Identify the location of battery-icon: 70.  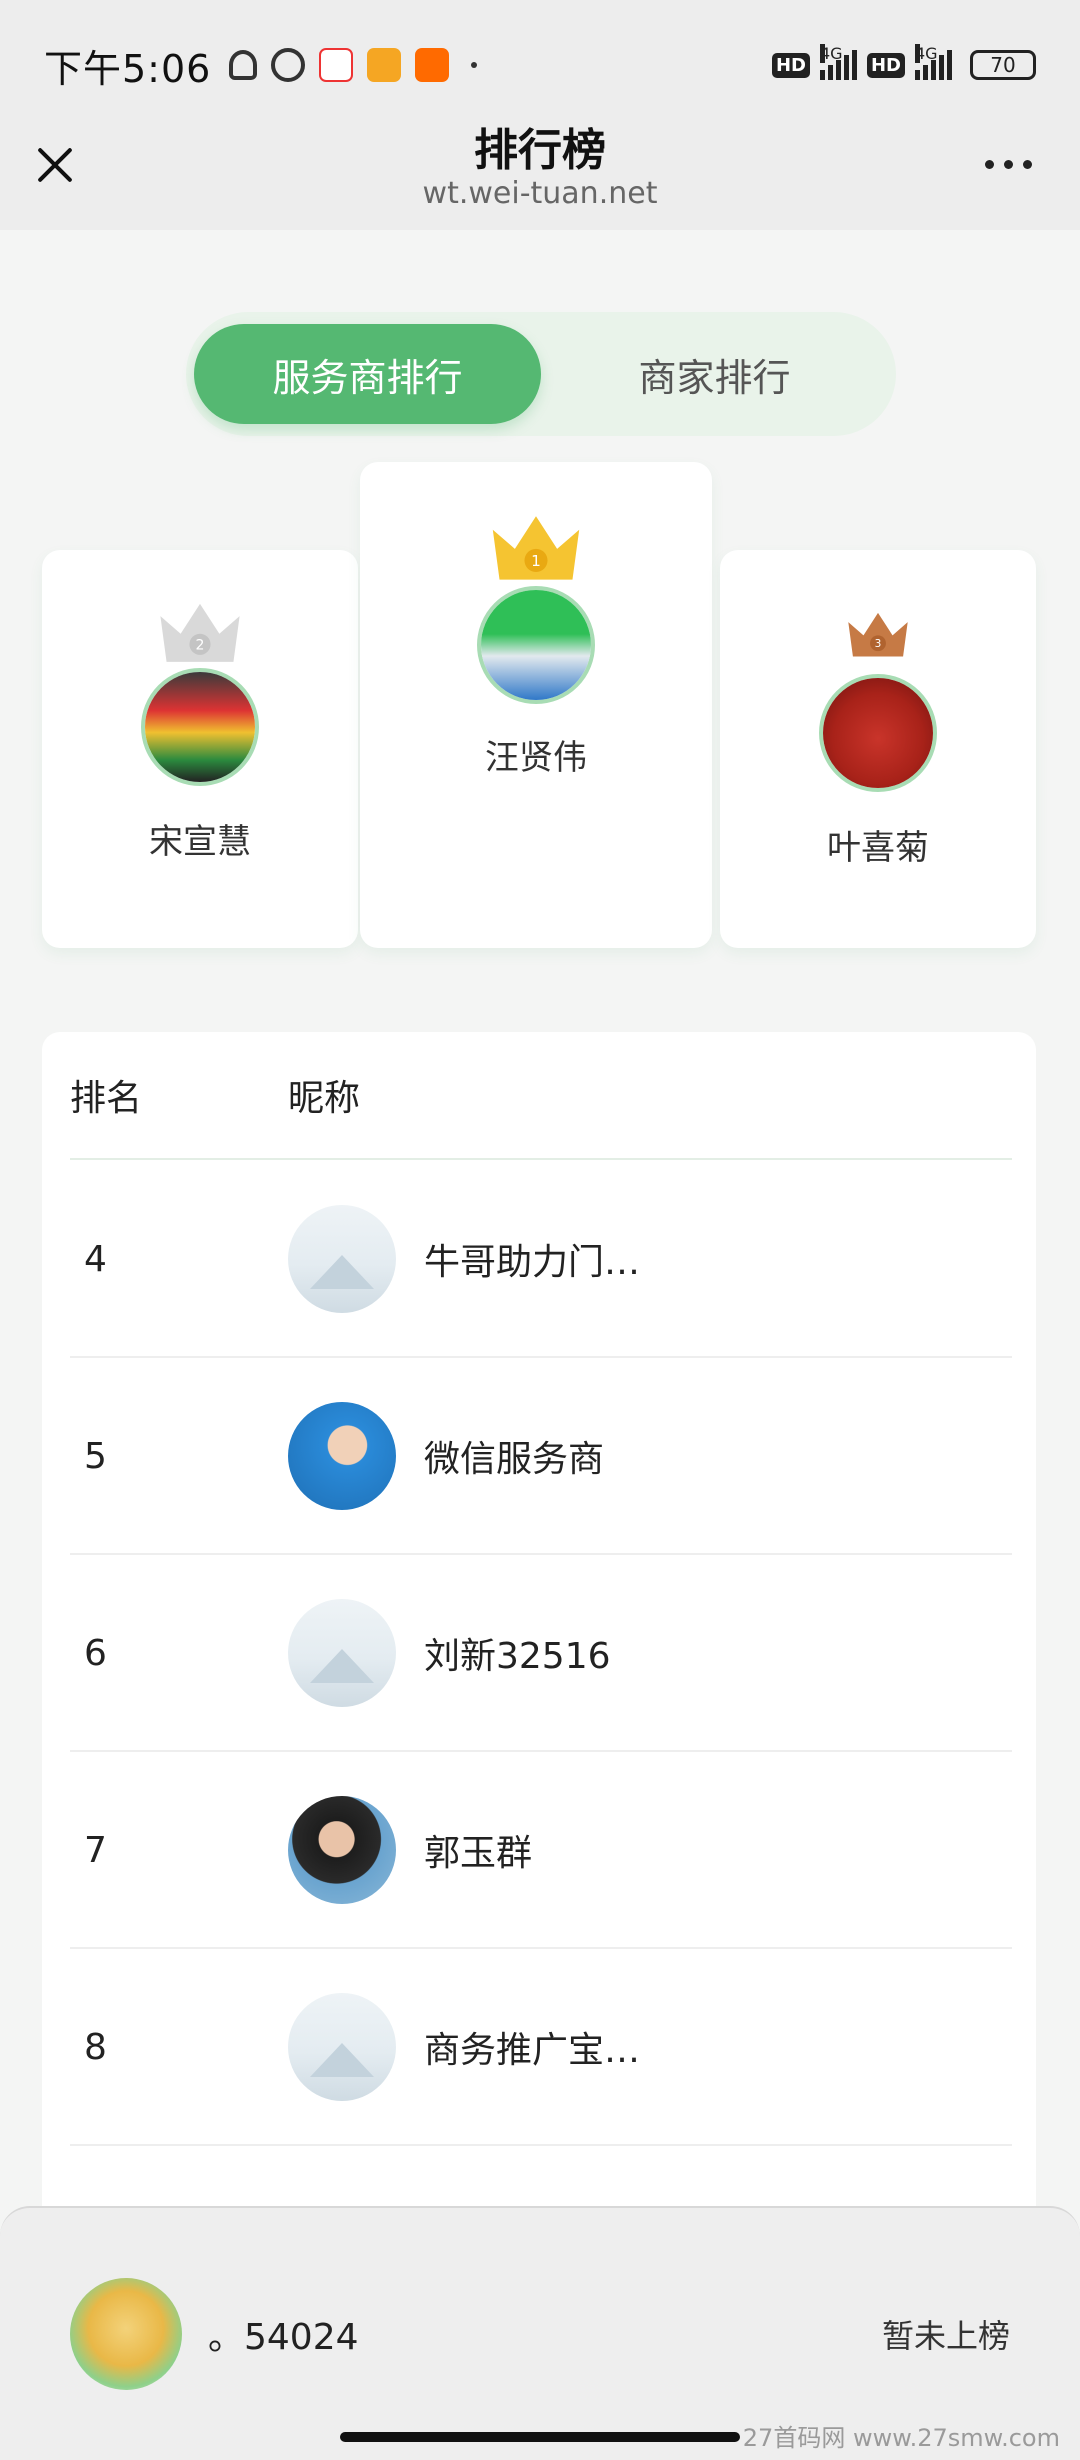
(1003, 65).